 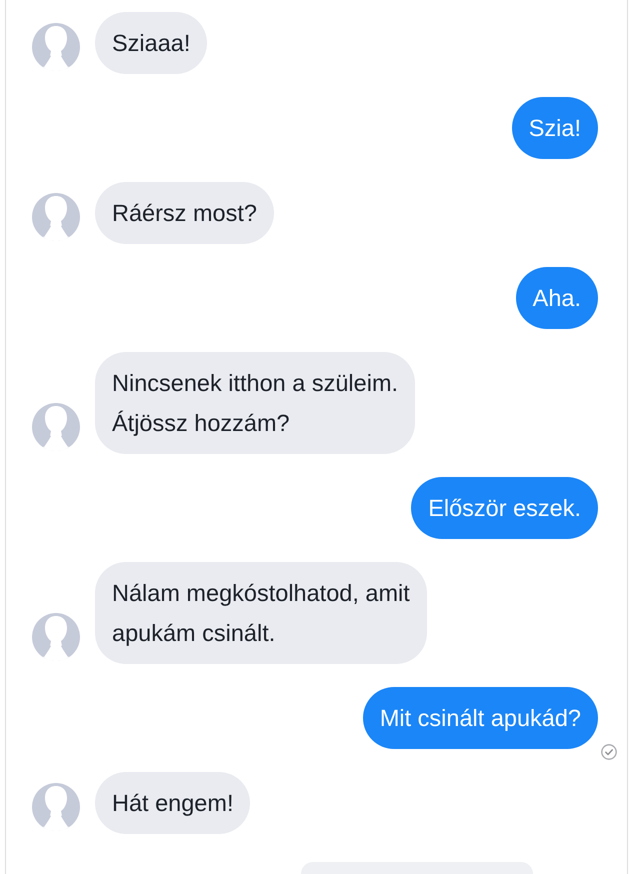 What do you see at coordinates (480, 718) in the screenshot?
I see `message-bubble: Mit csinált apukád?` at bounding box center [480, 718].